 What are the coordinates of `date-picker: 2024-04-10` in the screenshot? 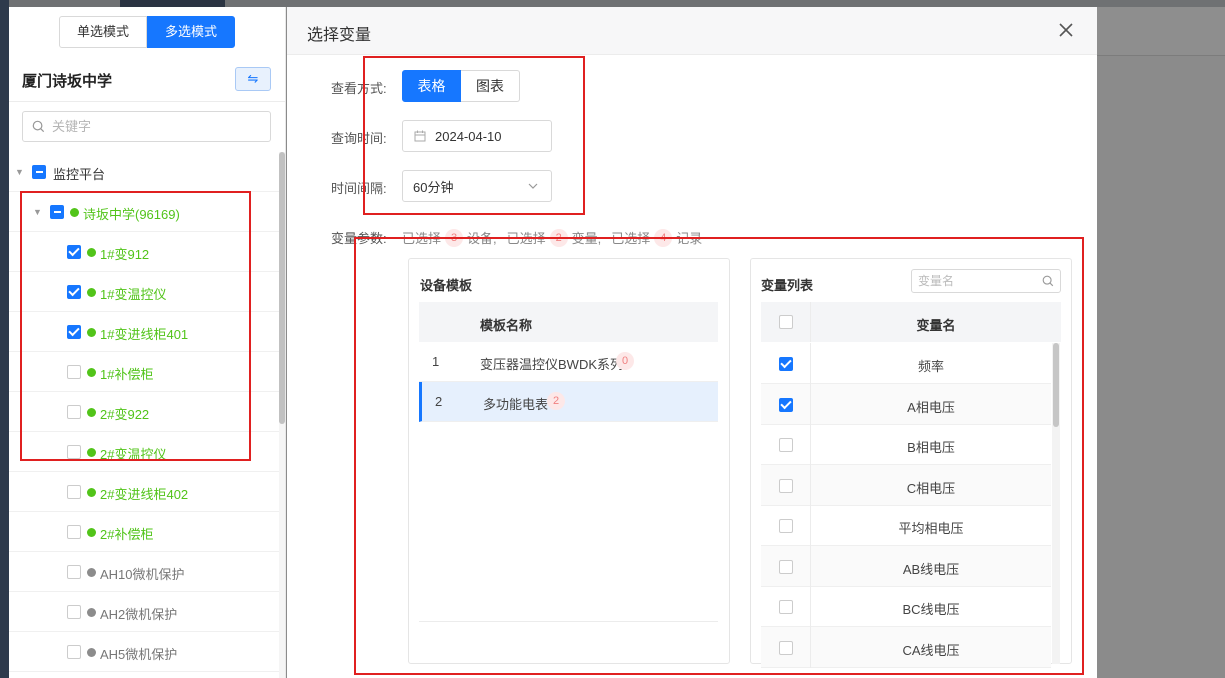 It's located at (477, 136).